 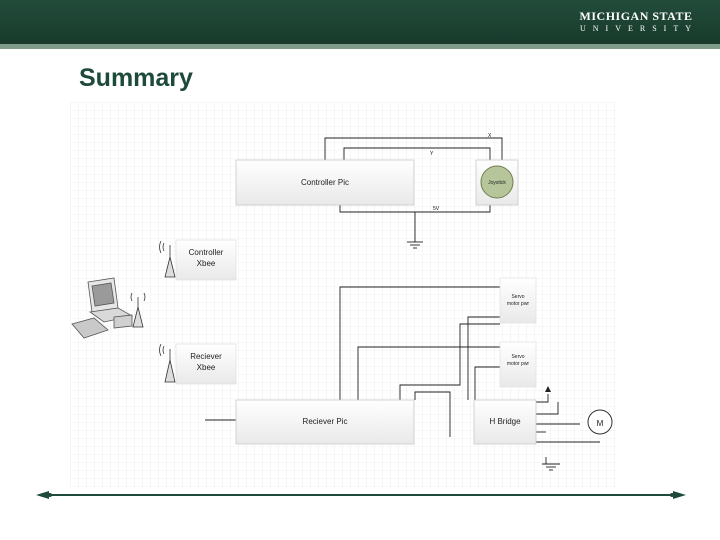 I want to click on receiver-xbee-label-1: Reciever, so click(x=206, y=356).